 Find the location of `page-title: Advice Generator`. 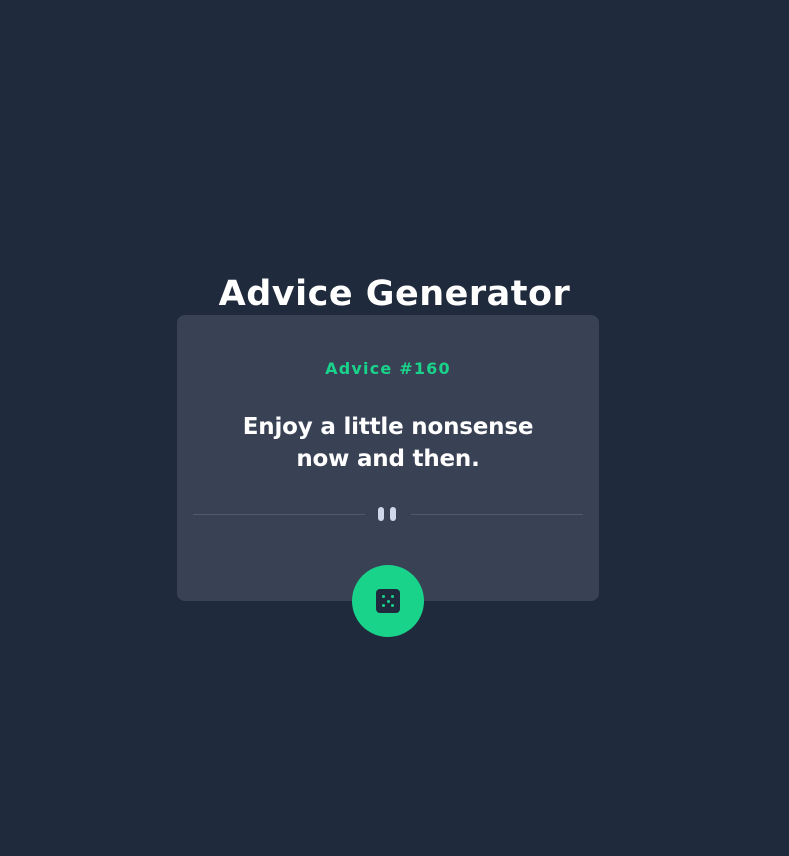

page-title: Advice Generator is located at coordinates (394, 294).